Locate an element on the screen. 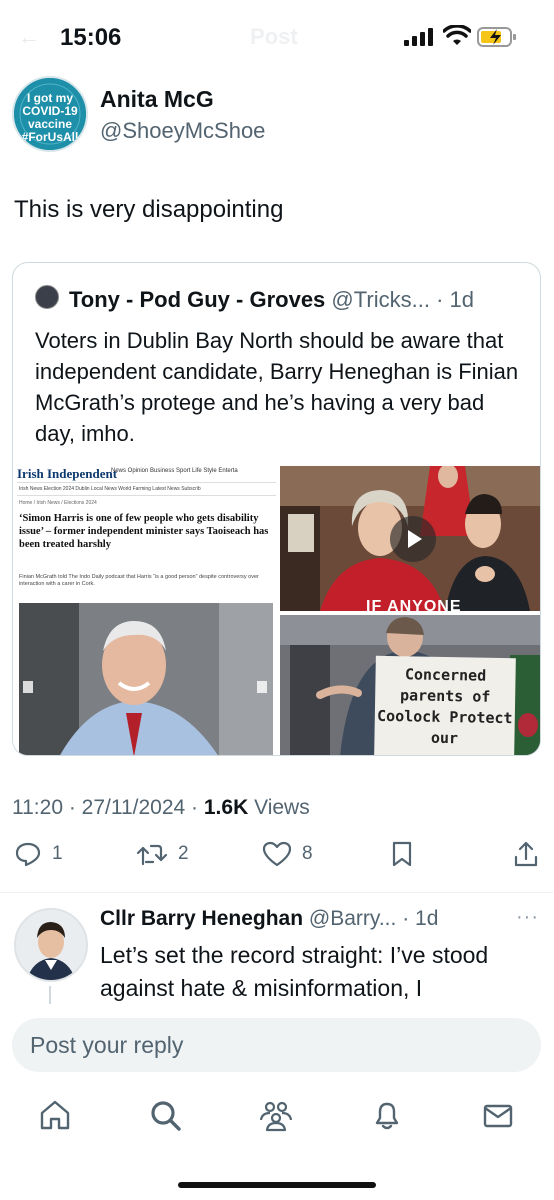  bookmark-icon is located at coordinates (402, 854).